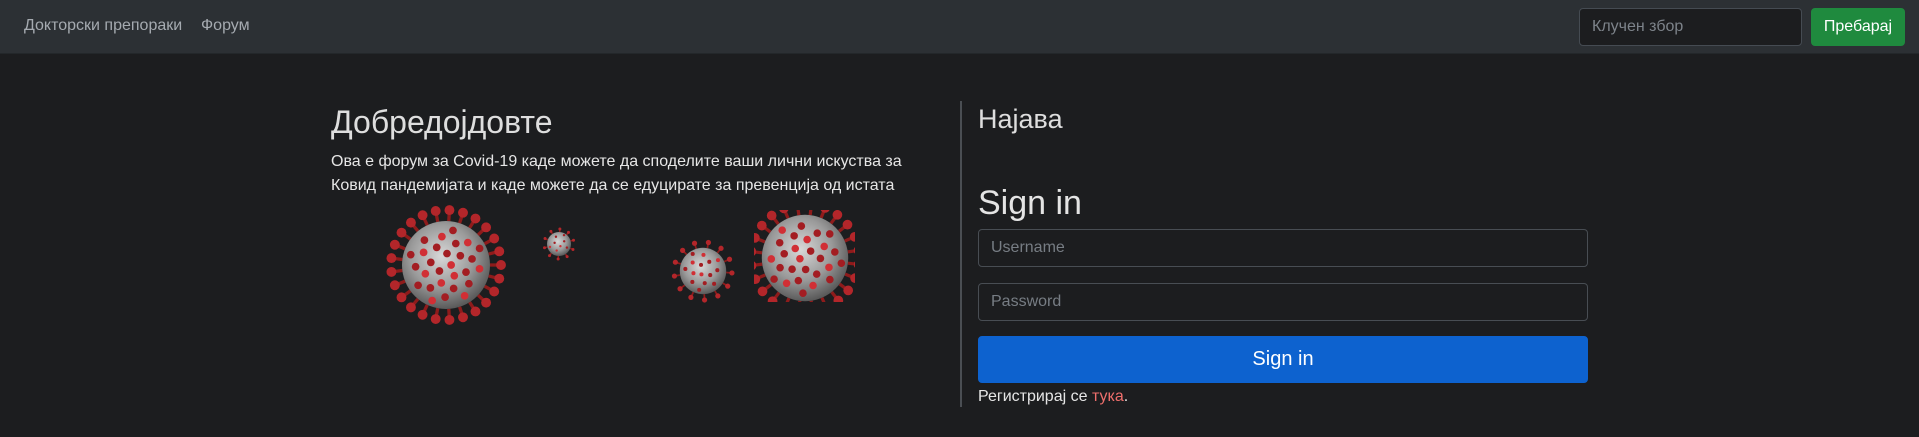 The width and height of the screenshot is (1919, 437). Describe the element at coordinates (1283, 248) in the screenshot. I see `username-field` at that location.